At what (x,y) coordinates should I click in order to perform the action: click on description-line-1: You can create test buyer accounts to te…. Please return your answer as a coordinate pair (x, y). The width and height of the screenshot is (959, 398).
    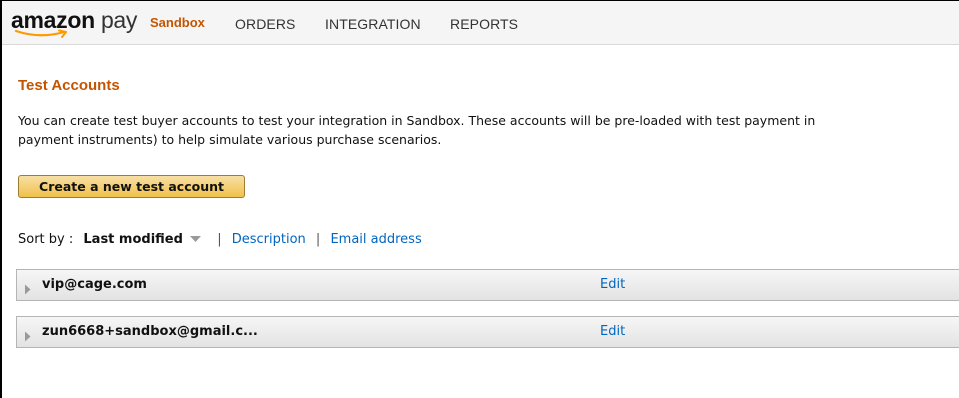
    Looking at the image, I should click on (417, 120).